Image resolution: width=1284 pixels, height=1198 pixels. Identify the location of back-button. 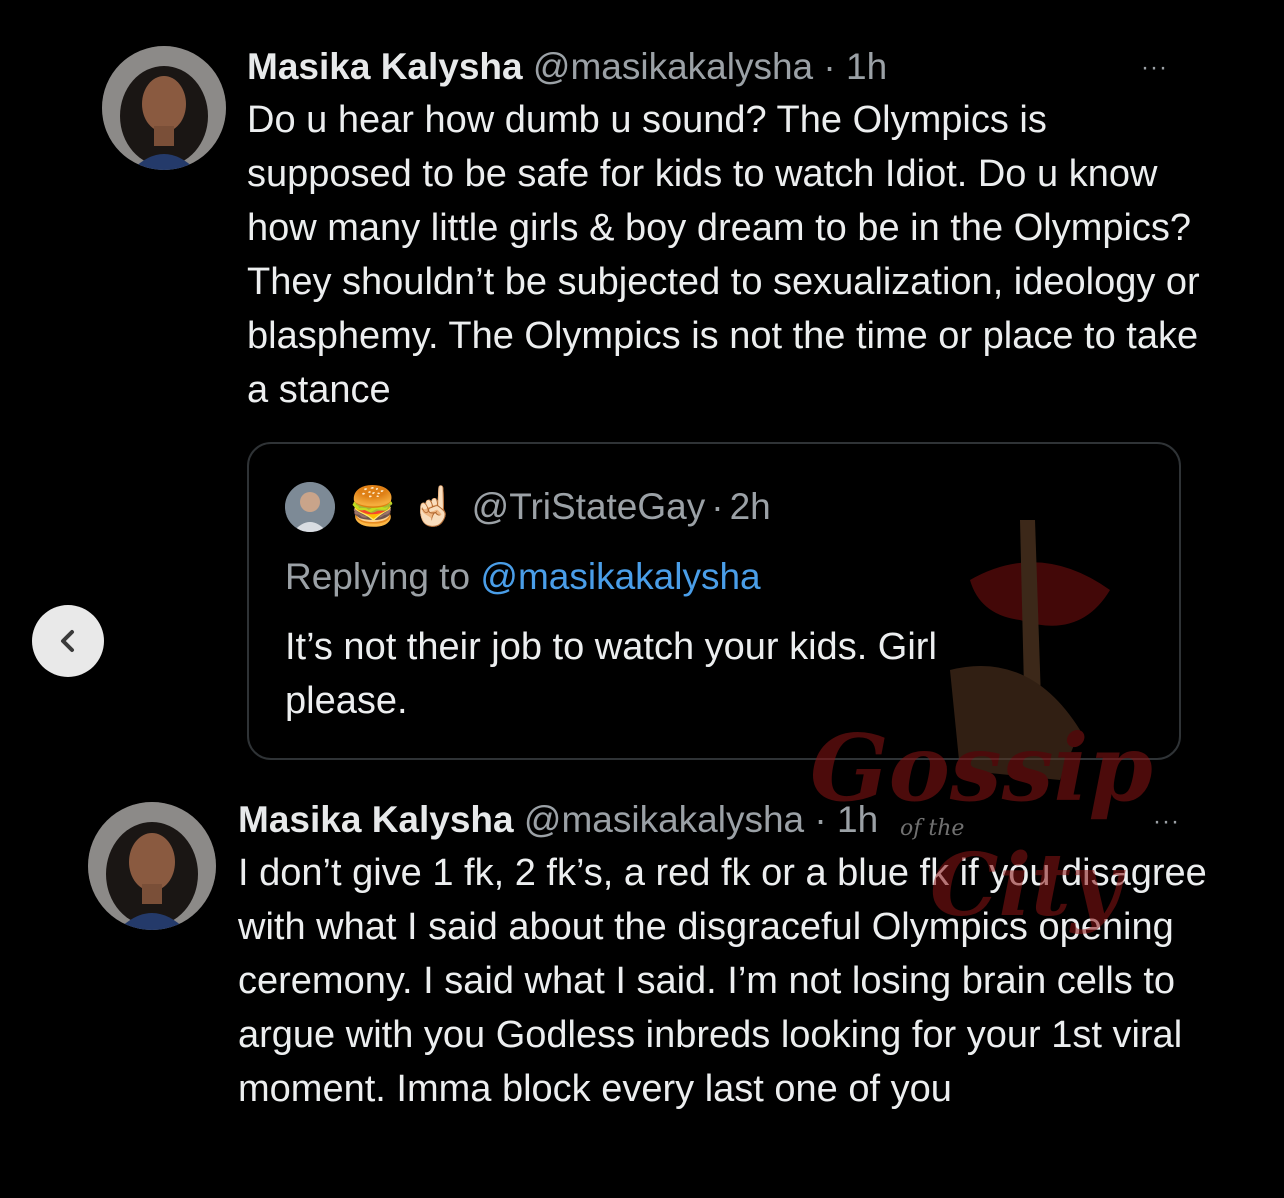
(68, 641).